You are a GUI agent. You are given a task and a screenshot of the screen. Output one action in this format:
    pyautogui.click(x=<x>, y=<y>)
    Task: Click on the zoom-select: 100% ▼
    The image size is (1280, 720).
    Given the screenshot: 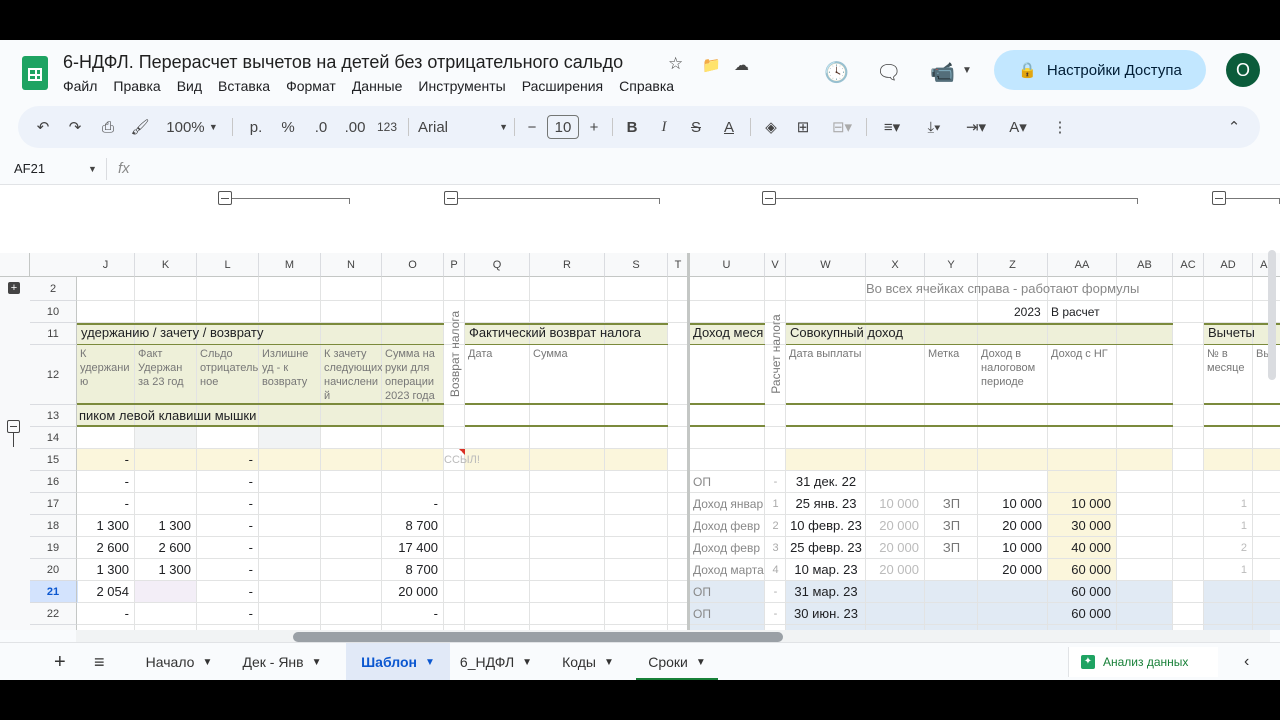 What is the action you would take?
    pyautogui.click(x=192, y=127)
    